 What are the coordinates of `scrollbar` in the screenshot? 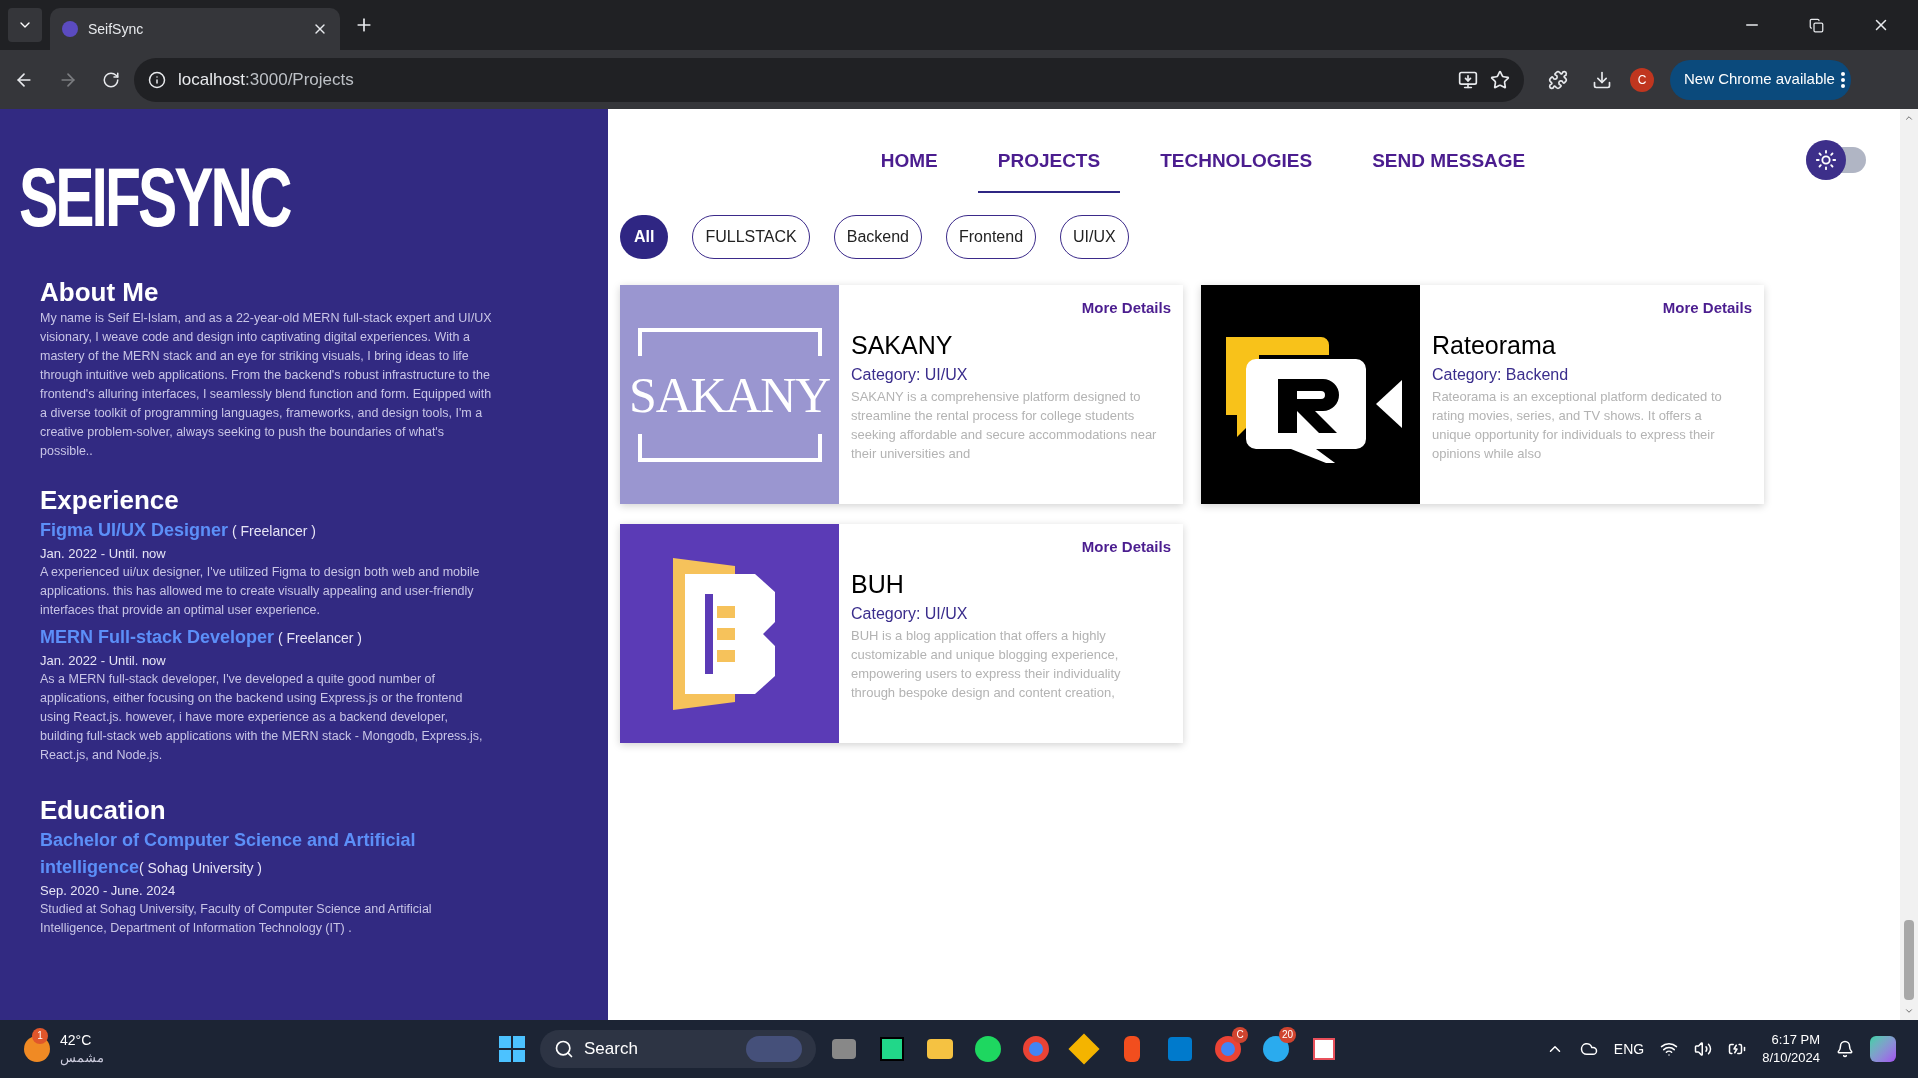 It's located at (1909, 564).